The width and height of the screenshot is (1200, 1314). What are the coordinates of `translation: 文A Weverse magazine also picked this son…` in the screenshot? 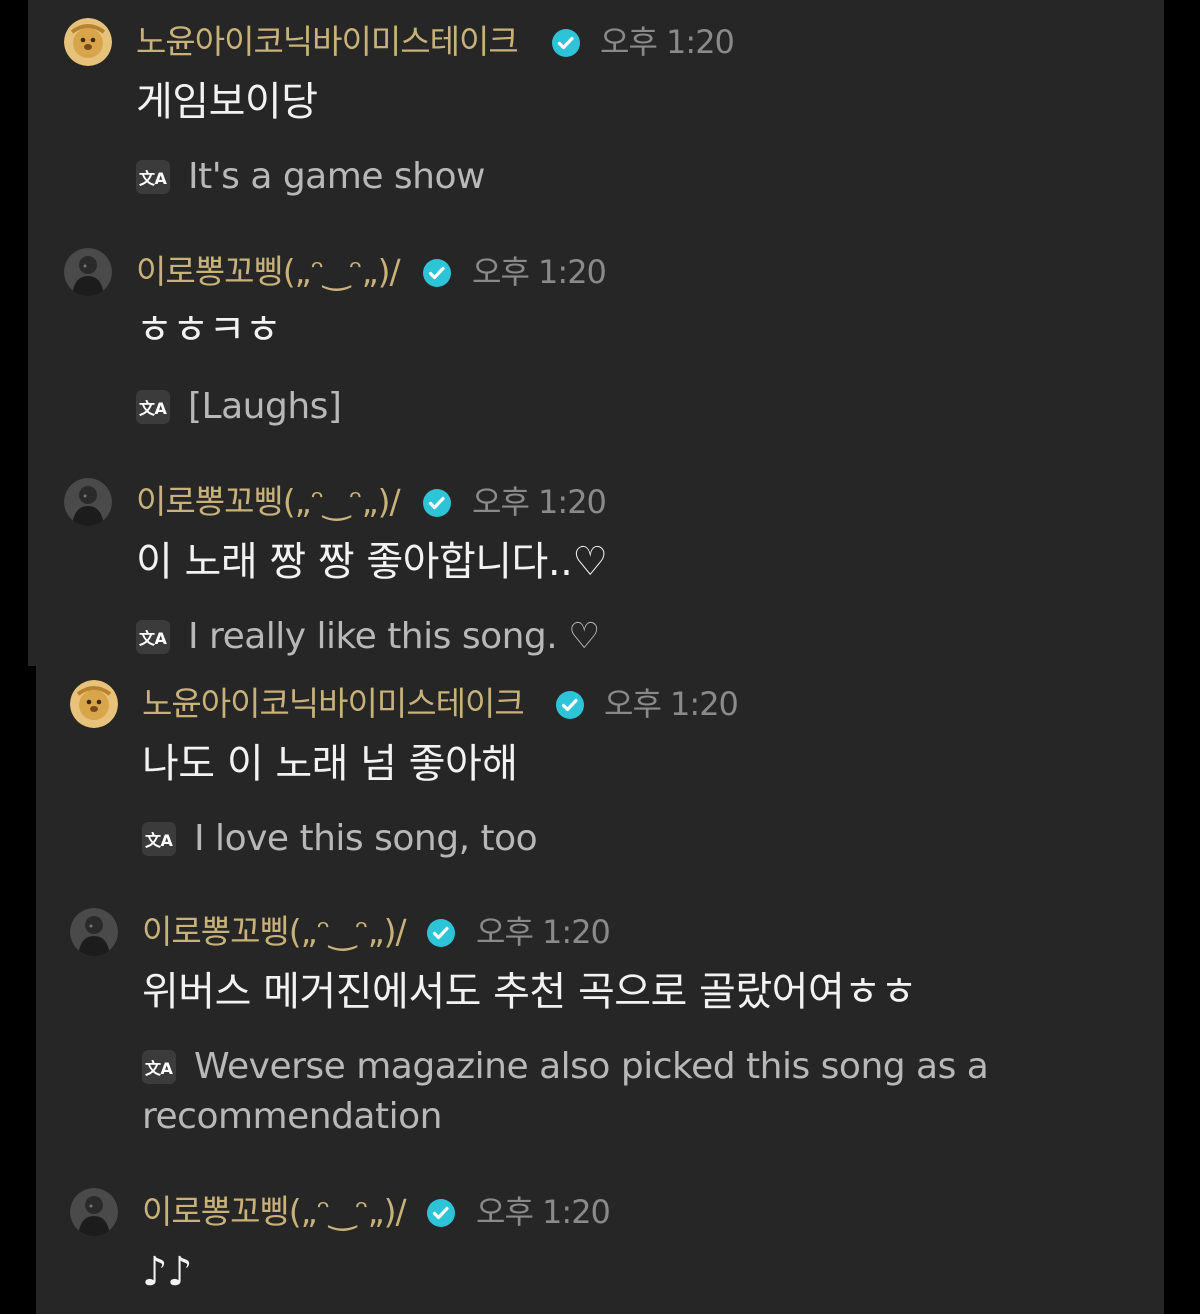 It's located at (565, 1092).